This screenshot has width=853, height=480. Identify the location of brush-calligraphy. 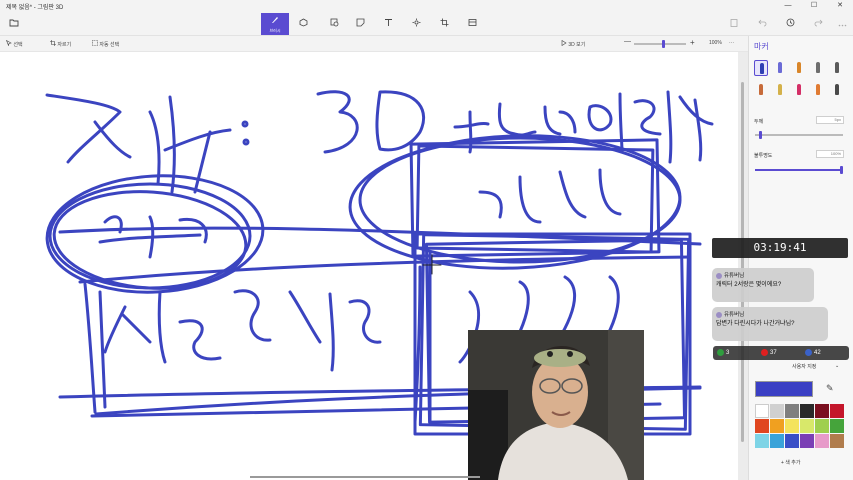
(780, 68).